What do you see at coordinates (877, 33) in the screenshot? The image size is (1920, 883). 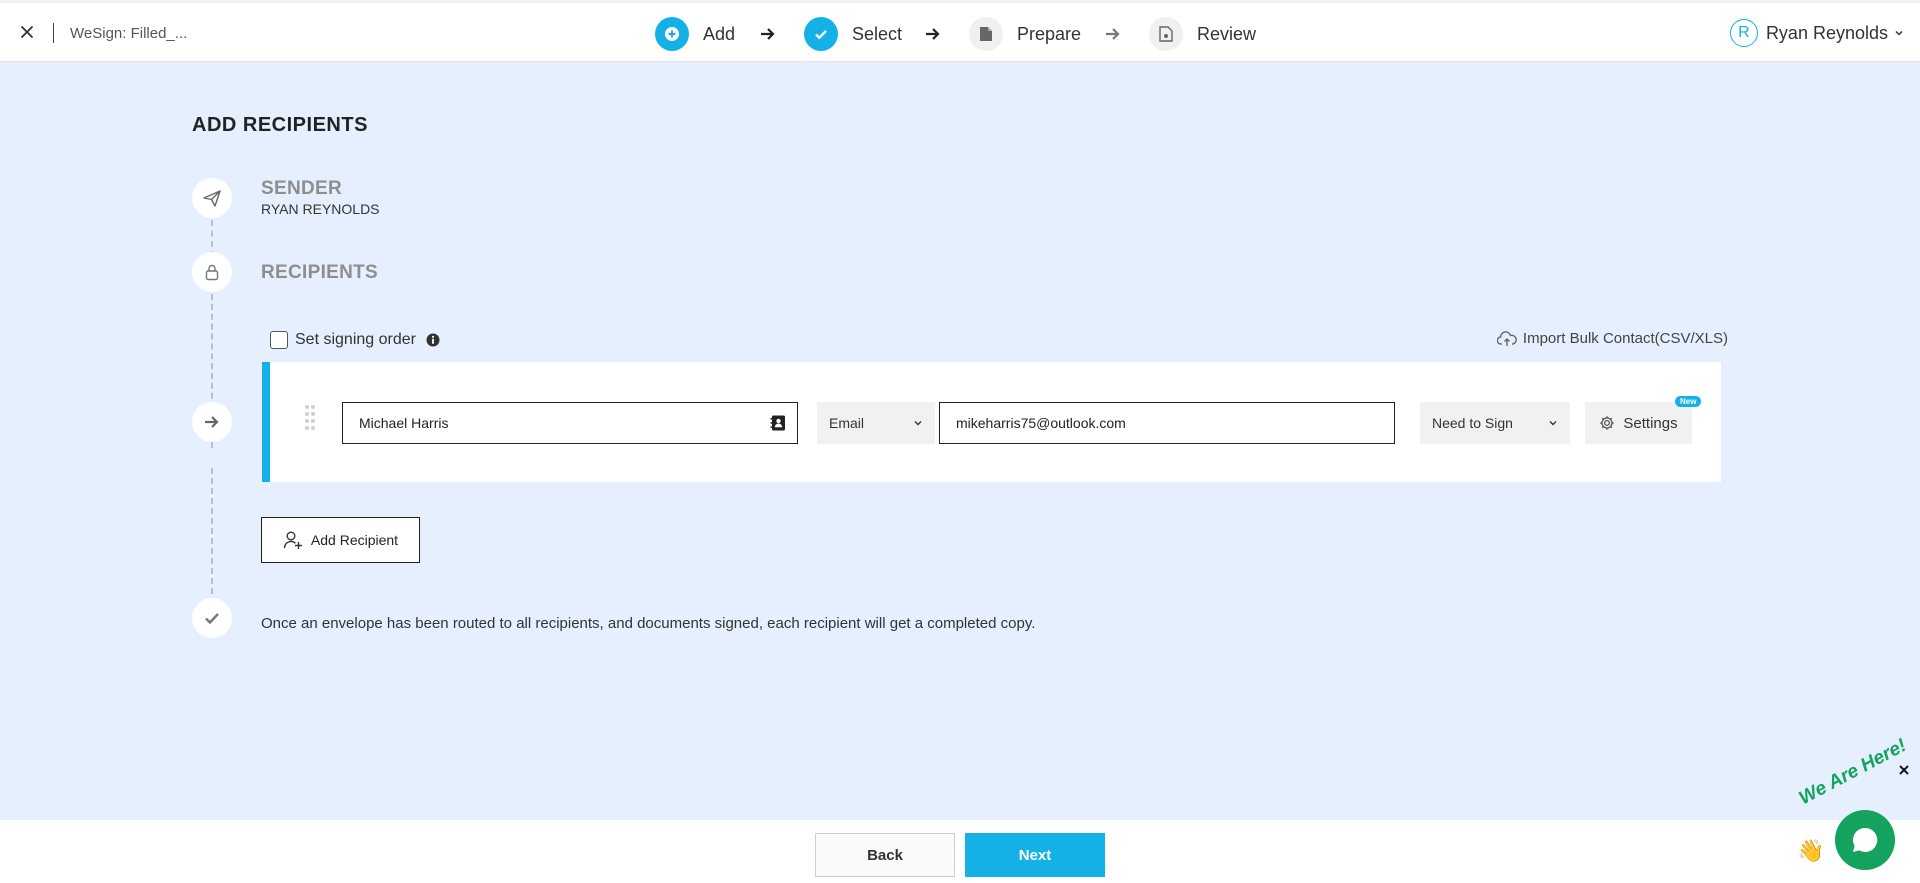 I see `step-label: Select` at bounding box center [877, 33].